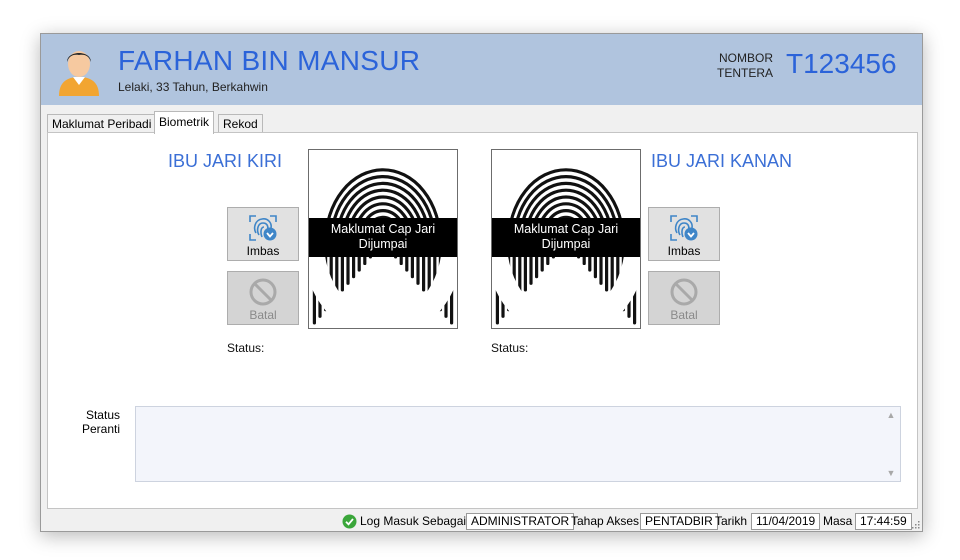 Image resolution: width=960 pixels, height=560 pixels. I want to click on right-fingerprint-status-overlay: Maklumat Cap Jari Dijumpai, so click(566, 237).